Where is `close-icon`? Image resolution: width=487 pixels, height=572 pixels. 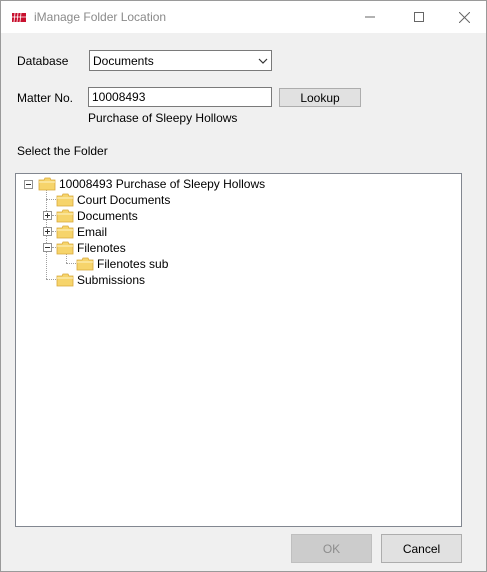 close-icon is located at coordinates (464, 17).